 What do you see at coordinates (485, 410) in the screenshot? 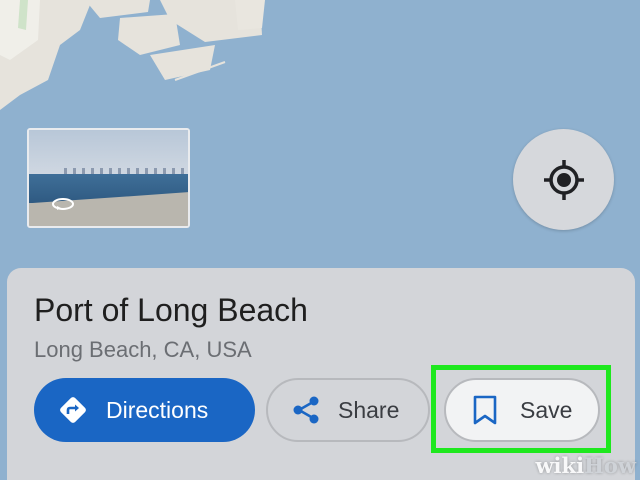
I see `bookmark-icon` at bounding box center [485, 410].